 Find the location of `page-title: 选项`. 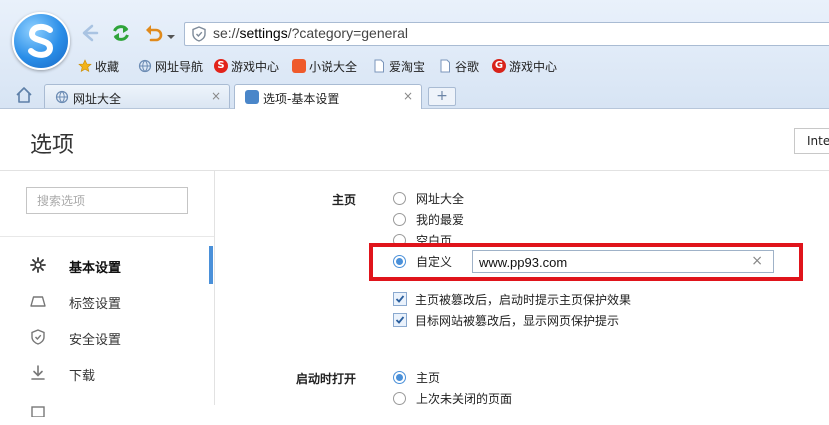

page-title: 选项 is located at coordinates (52, 145).